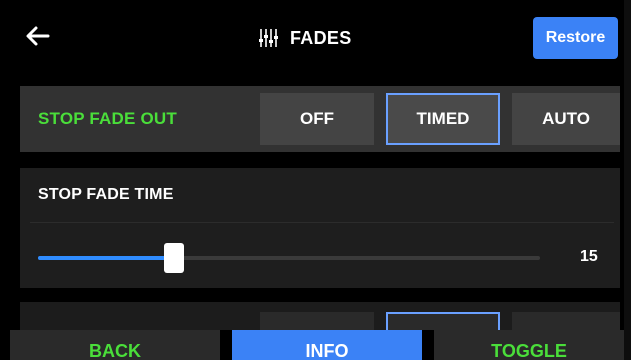 The height and width of the screenshot is (360, 631). Describe the element at coordinates (115, 345) in the screenshot. I see `back-button: BACK` at that location.